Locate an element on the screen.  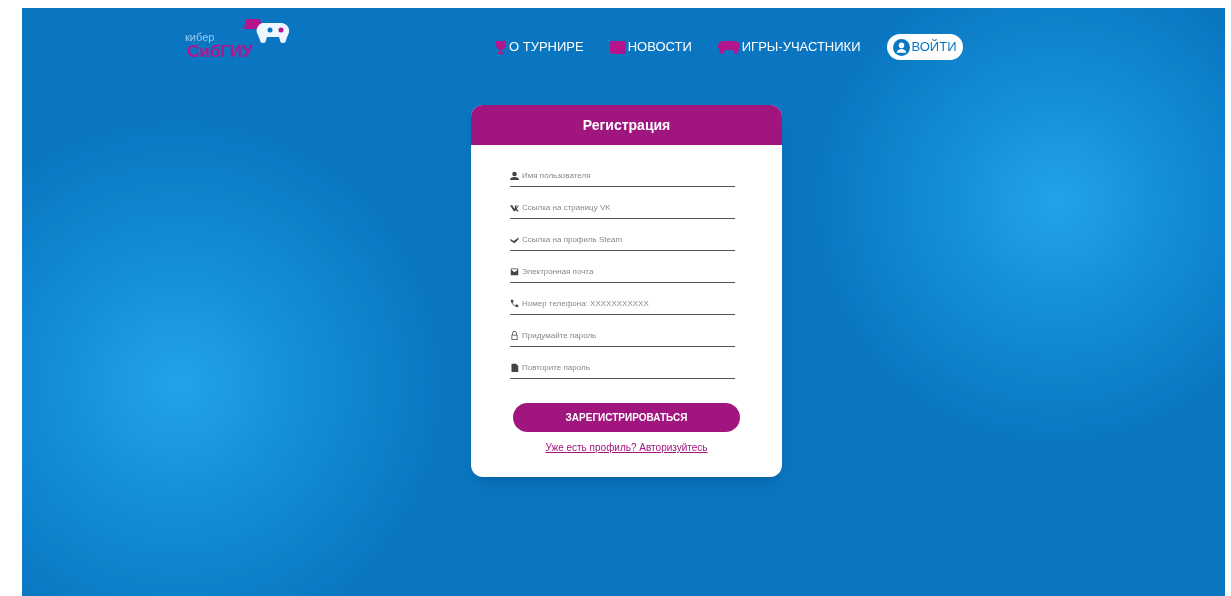
input-field: Ссылка на профиль Steam is located at coordinates (628, 239).